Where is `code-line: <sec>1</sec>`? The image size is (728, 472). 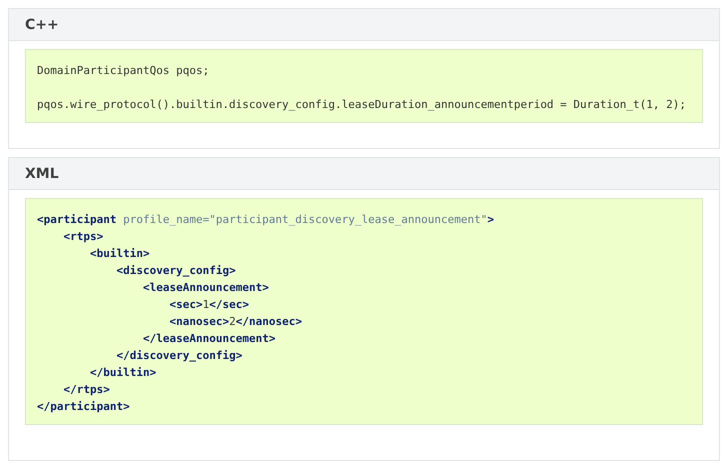 code-line: <sec>1</sec> is located at coordinates (208, 305).